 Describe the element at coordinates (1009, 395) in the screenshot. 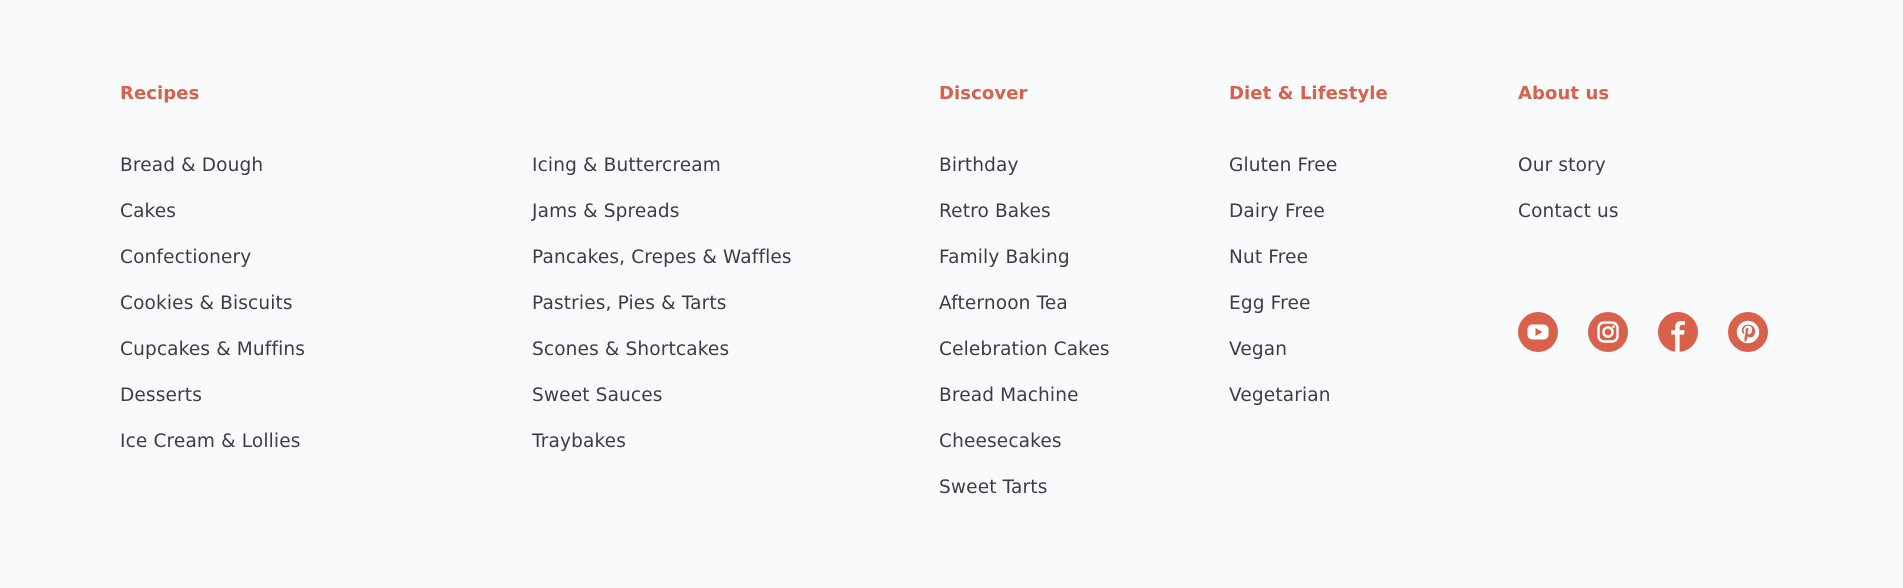

I see `discover-link-bread-machine: Bread Machine` at that location.